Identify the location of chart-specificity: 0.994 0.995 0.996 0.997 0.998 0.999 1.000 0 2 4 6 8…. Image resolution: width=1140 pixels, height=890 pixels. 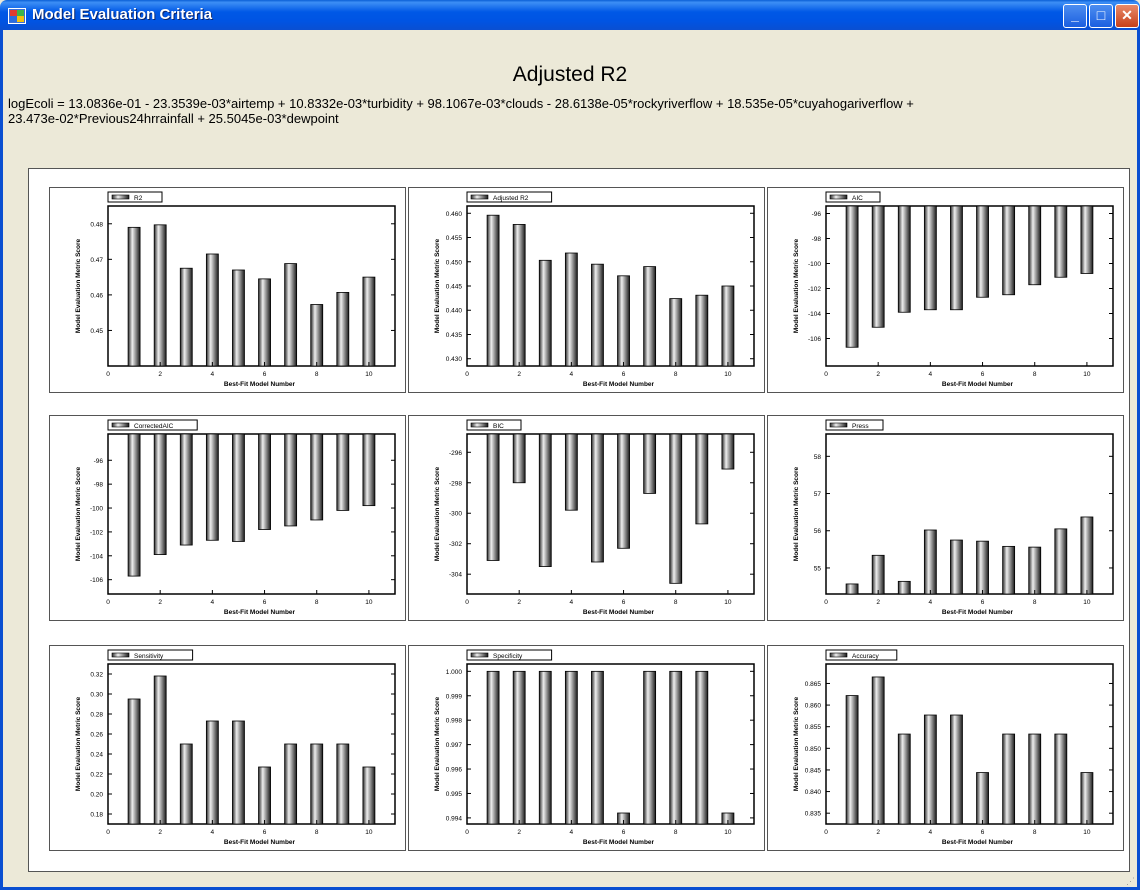
(586, 748).